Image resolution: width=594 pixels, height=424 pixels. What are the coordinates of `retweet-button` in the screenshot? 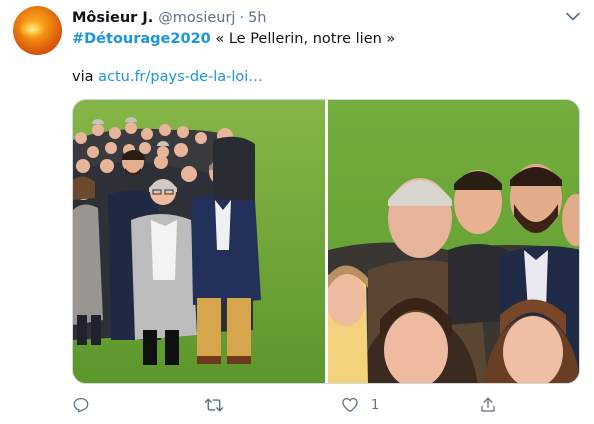 It's located at (214, 405).